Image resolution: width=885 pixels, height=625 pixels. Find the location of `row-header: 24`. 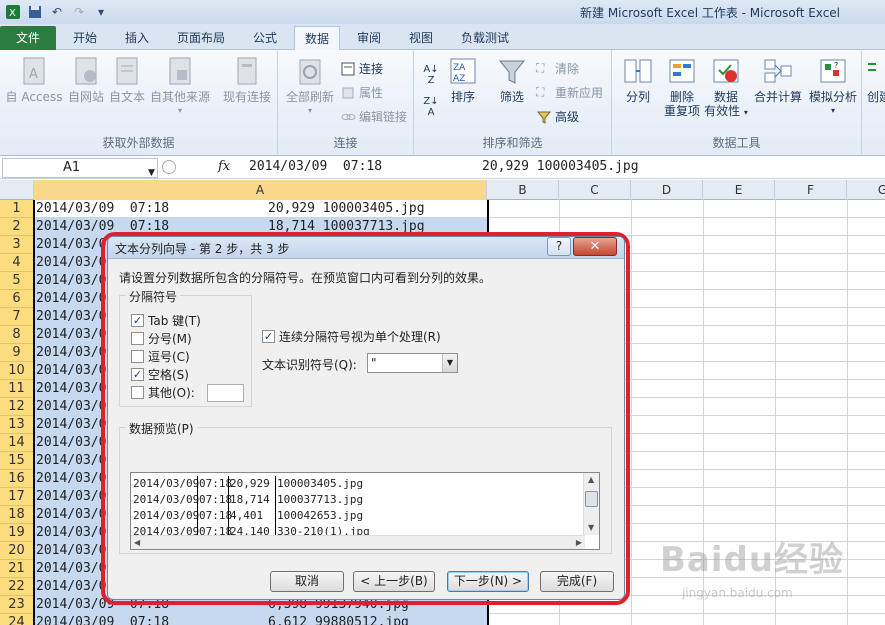

row-header: 24 is located at coordinates (17, 619).